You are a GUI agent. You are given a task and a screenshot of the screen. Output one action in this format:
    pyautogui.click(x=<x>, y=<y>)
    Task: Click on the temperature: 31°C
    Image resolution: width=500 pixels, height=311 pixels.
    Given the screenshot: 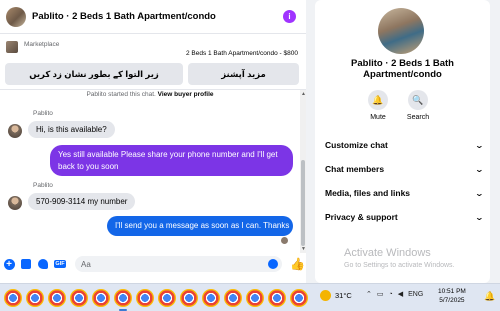 What is the action you would take?
    pyautogui.click(x=343, y=295)
    